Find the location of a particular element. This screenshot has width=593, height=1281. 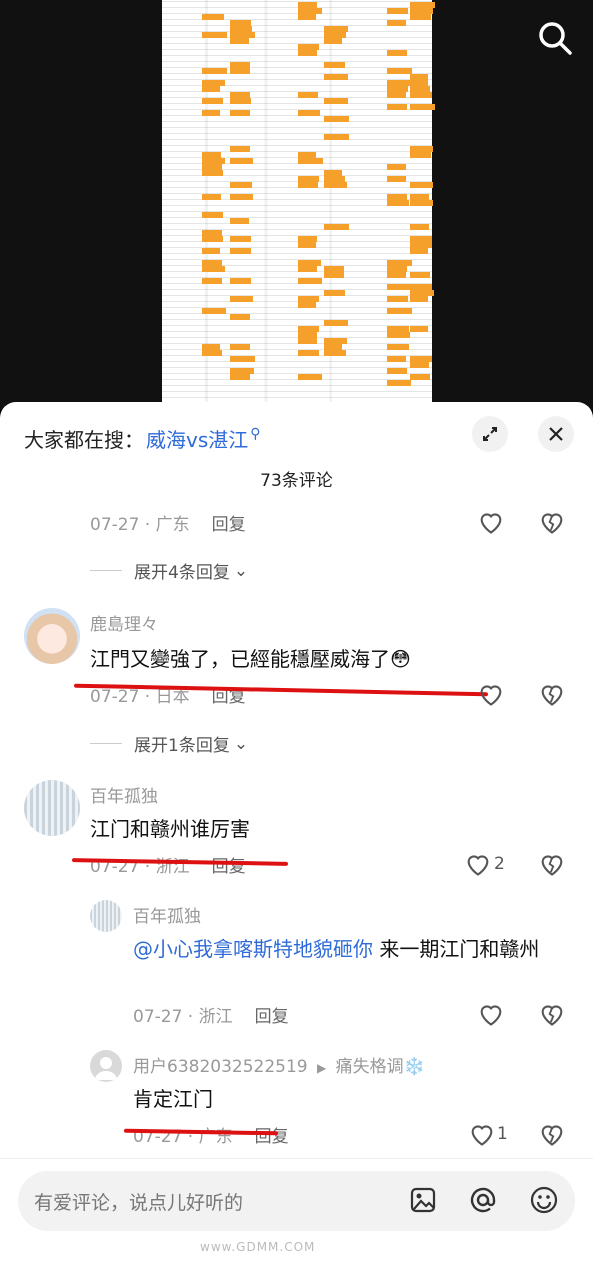

default-user-icon is located at coordinates (106, 1068).